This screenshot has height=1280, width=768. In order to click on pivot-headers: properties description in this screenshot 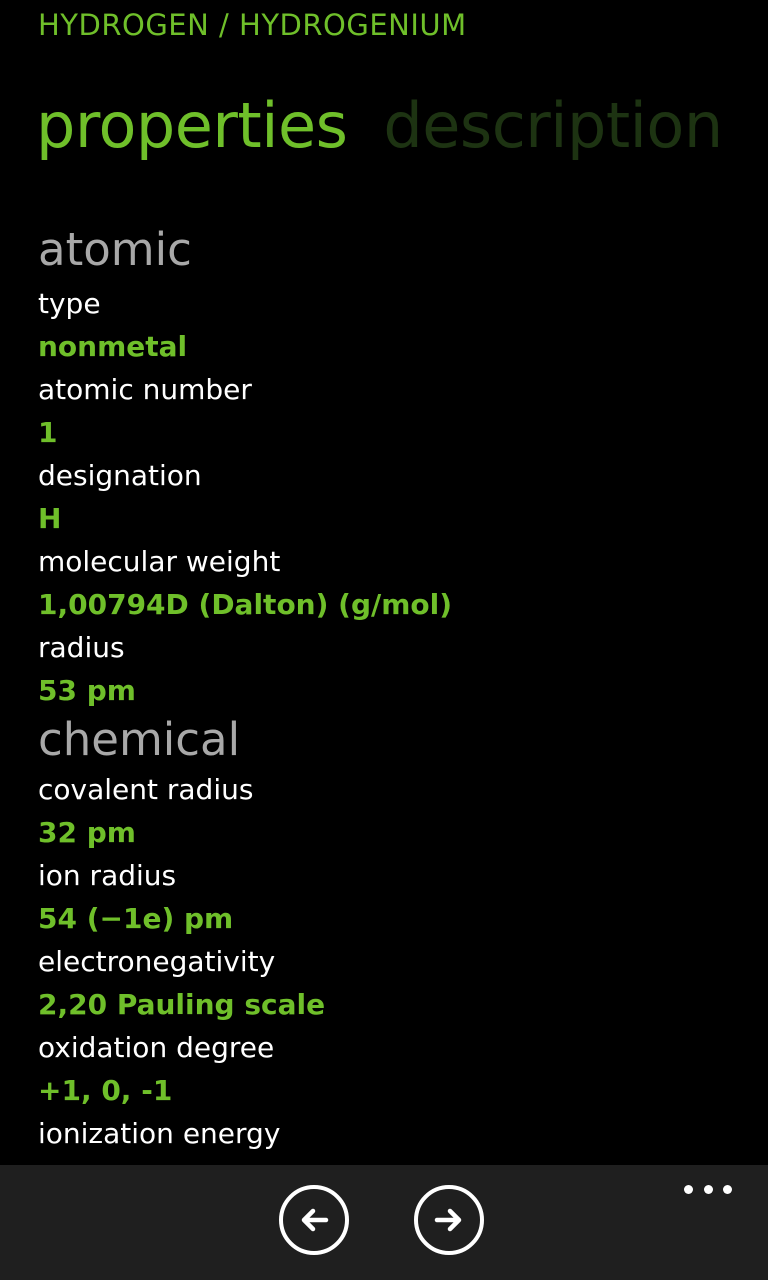, I will do `click(397, 131)`.